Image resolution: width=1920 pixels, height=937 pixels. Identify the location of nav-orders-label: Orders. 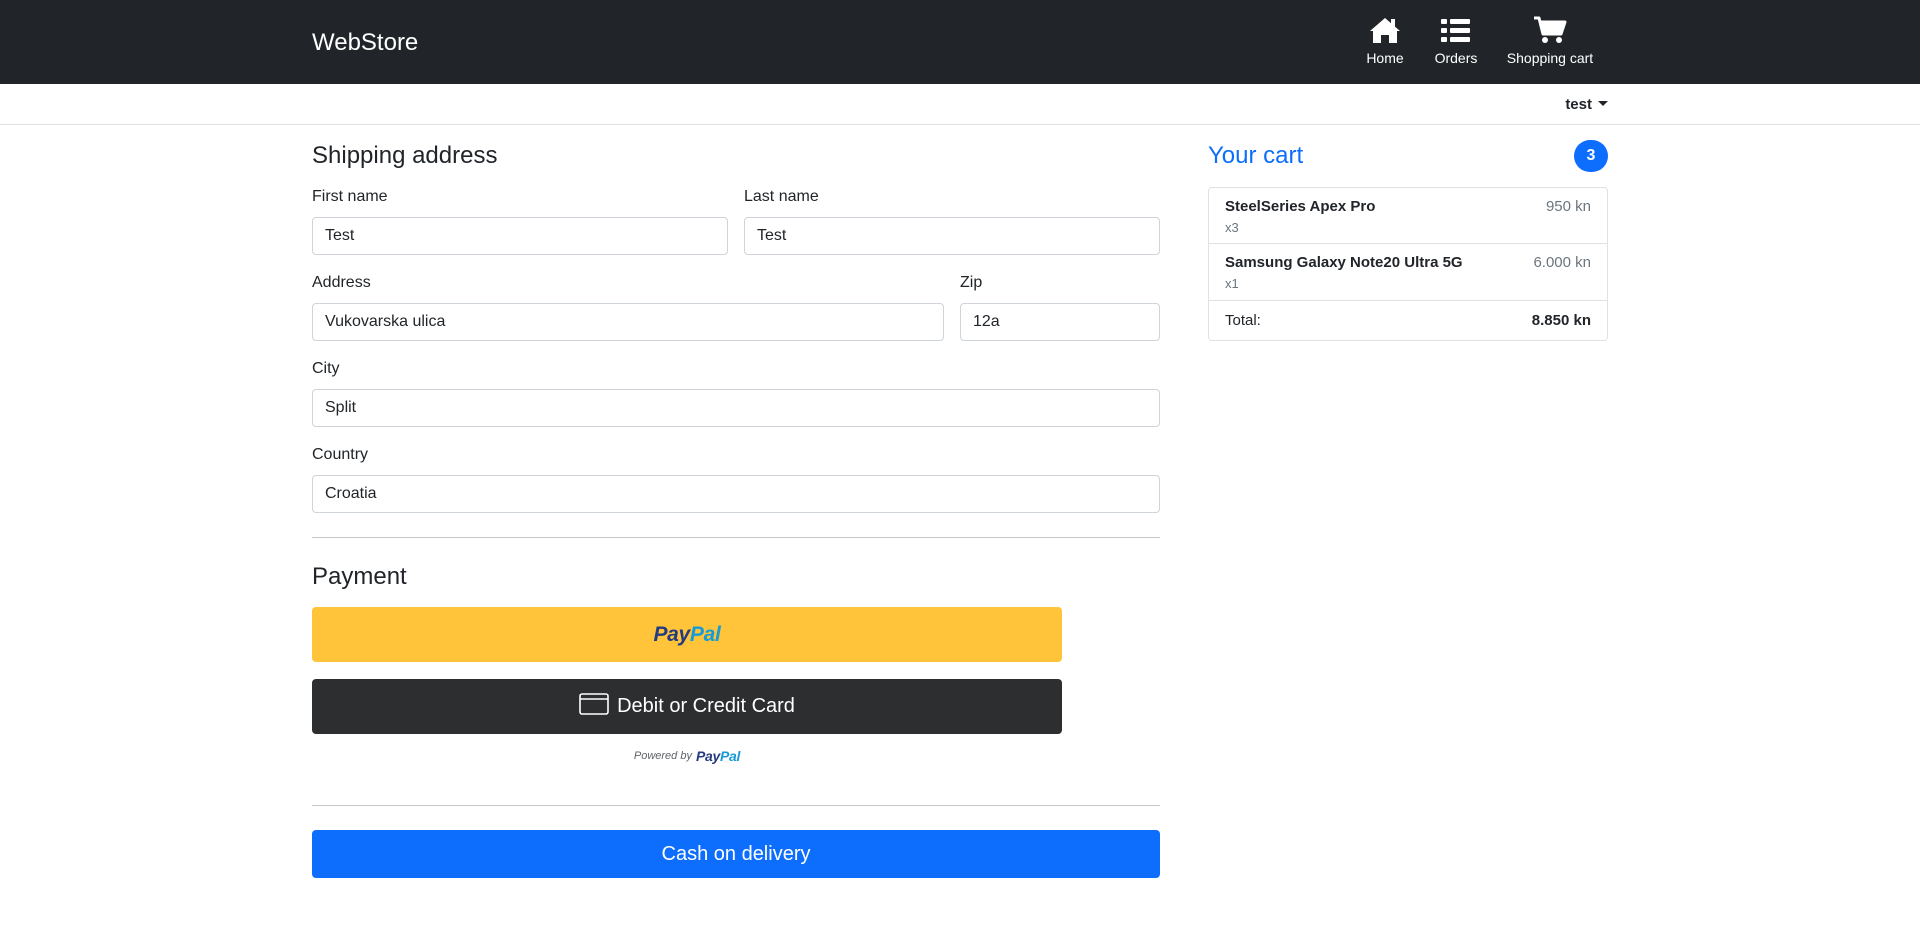
(1456, 58).